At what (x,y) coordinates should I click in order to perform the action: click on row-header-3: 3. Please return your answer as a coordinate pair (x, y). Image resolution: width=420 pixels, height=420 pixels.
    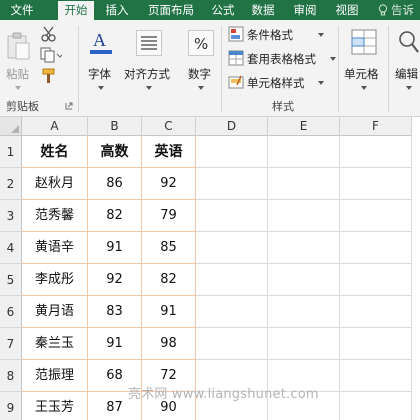
    Looking at the image, I should click on (11, 216).